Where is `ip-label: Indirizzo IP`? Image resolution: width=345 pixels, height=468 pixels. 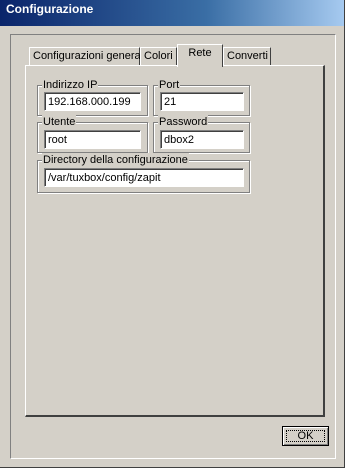
ip-label: Indirizzo IP is located at coordinates (70, 85).